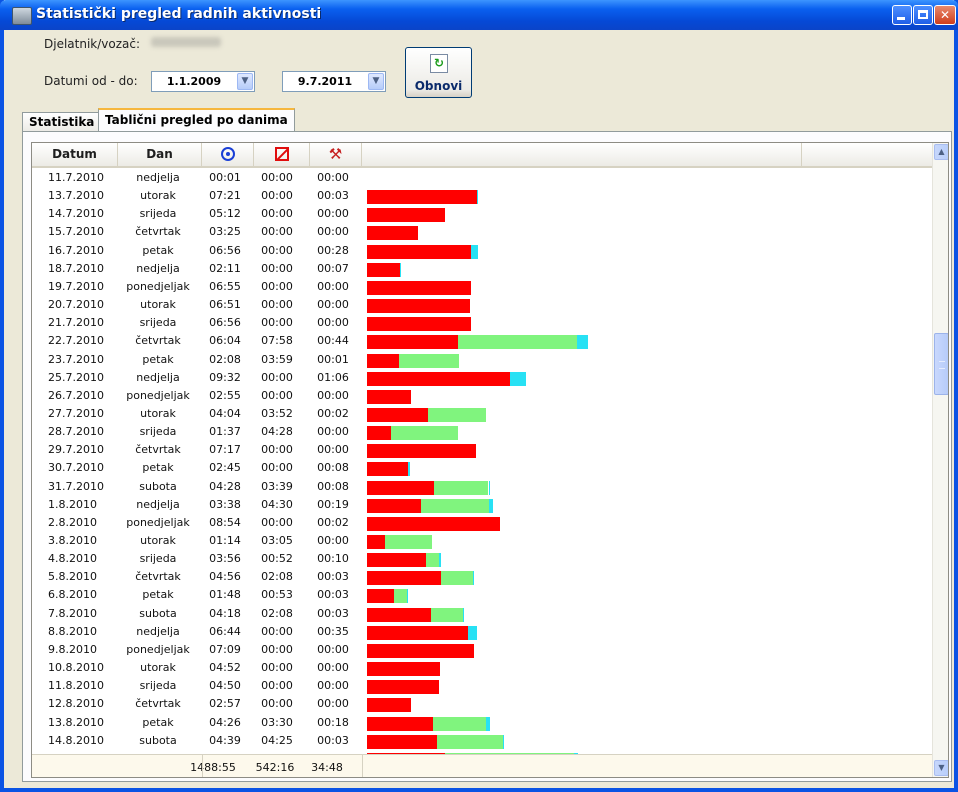 The width and height of the screenshot is (958, 792). I want to click on cell-date: 29.7.2010, so click(76, 450).